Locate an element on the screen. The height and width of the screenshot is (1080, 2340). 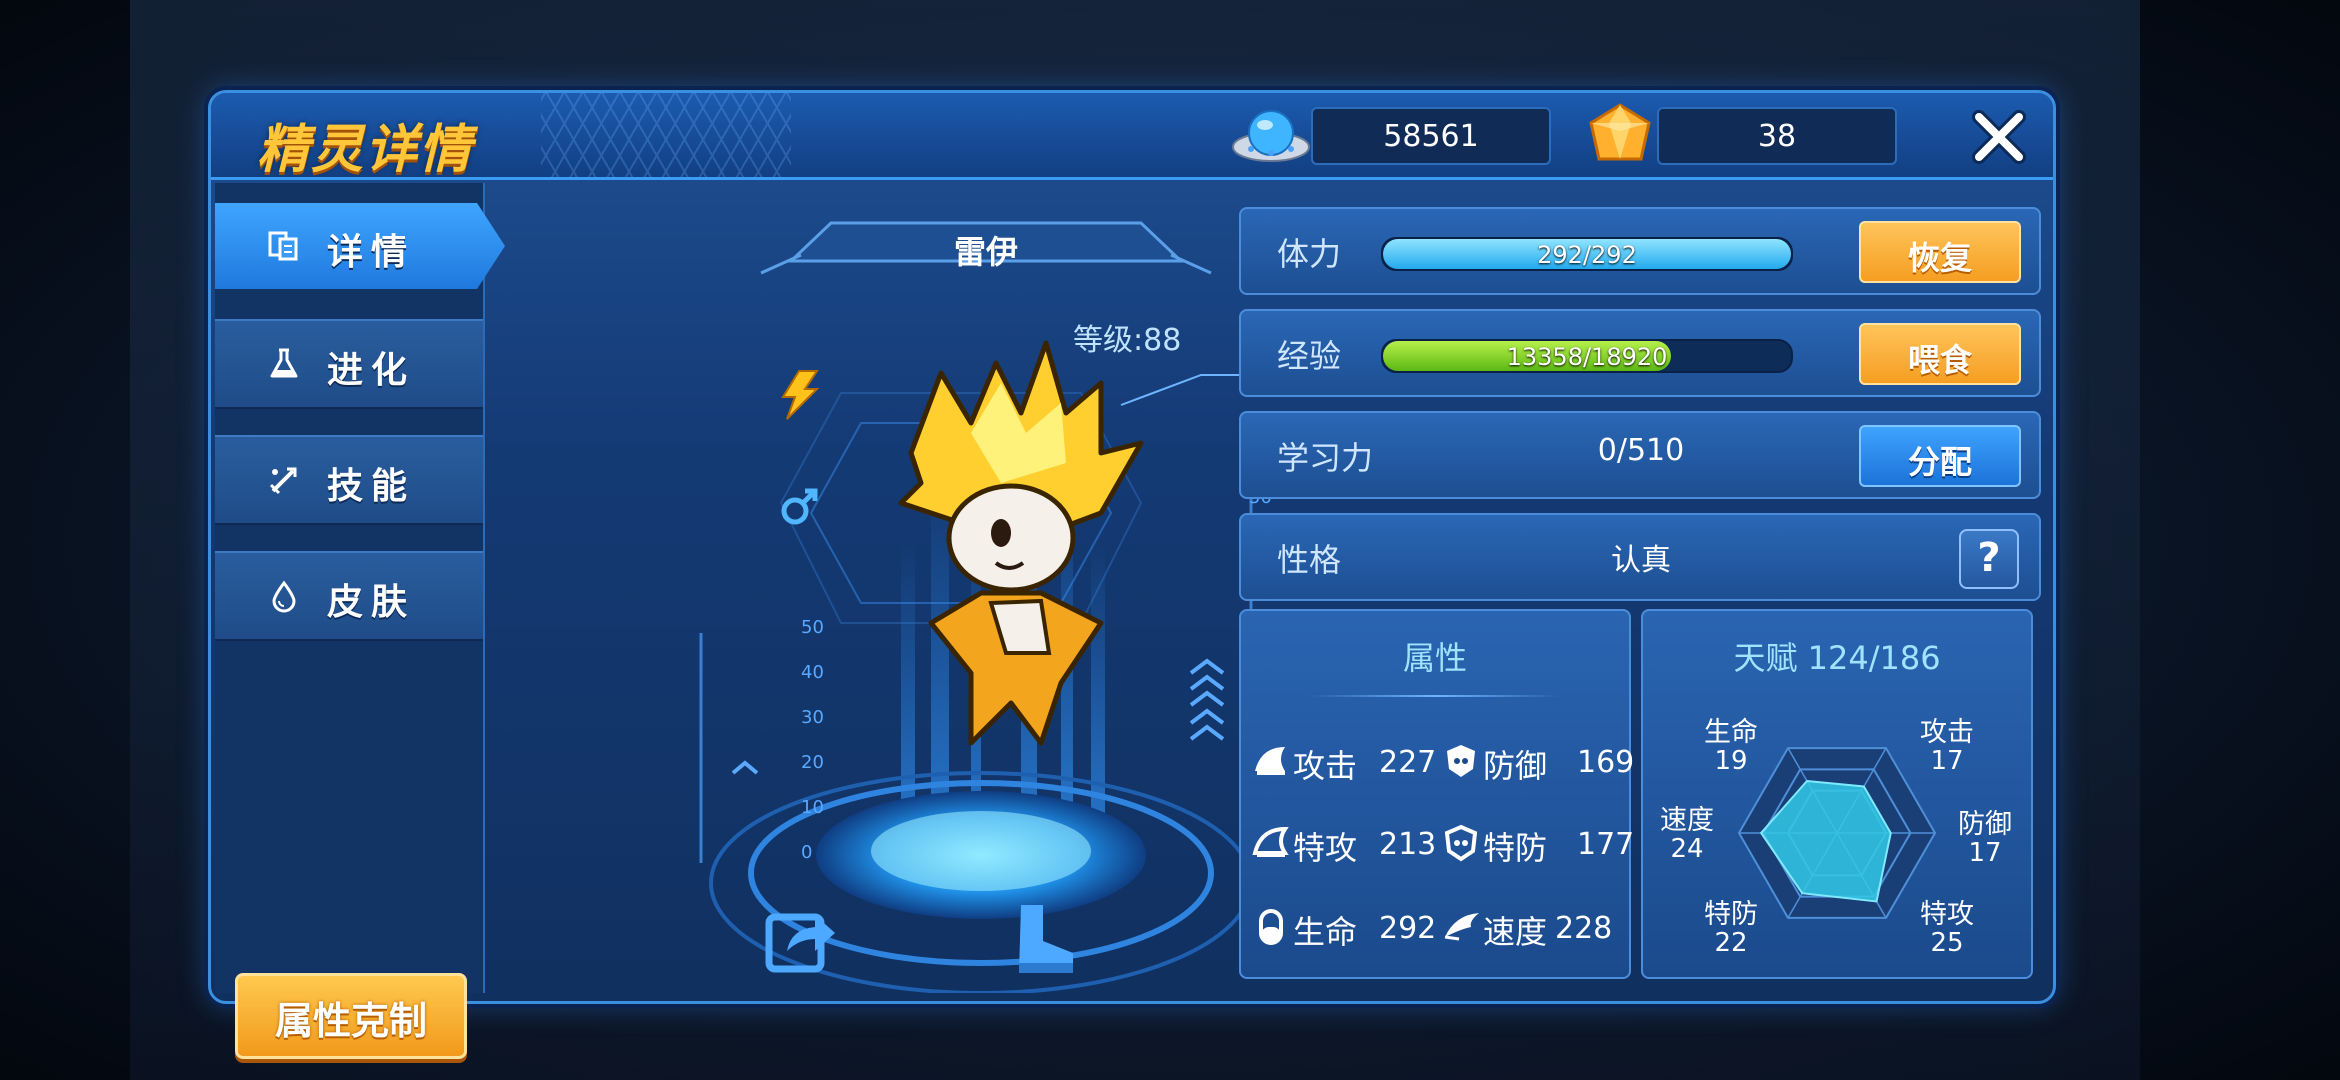
boots-button is located at coordinates (1045, 939).